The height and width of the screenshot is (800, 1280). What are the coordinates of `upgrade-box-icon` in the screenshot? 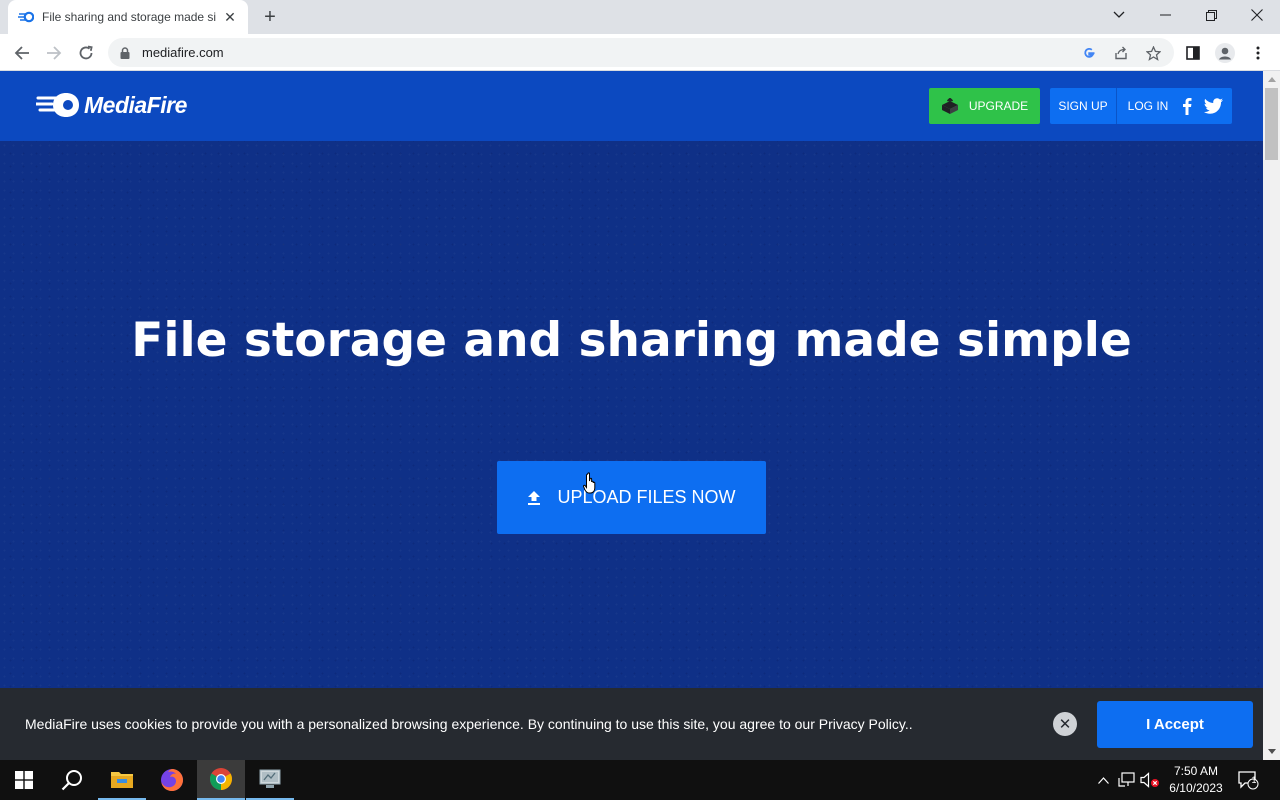 It's located at (950, 106).